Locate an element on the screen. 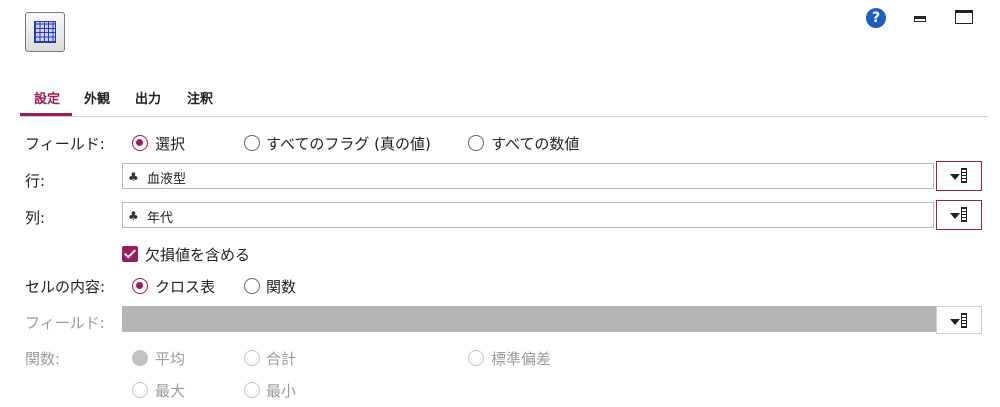 The width and height of the screenshot is (1000, 407). include-missing-label: 欠損値を含める is located at coordinates (197, 254).